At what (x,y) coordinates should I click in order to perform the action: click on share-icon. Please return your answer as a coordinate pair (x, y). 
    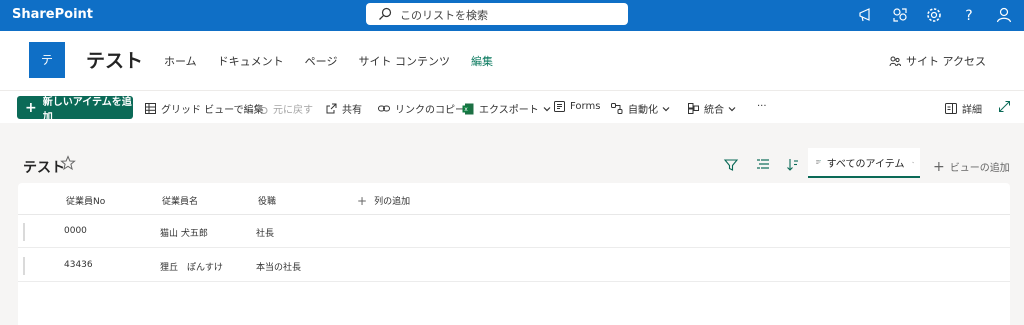
    Looking at the image, I should click on (331, 108).